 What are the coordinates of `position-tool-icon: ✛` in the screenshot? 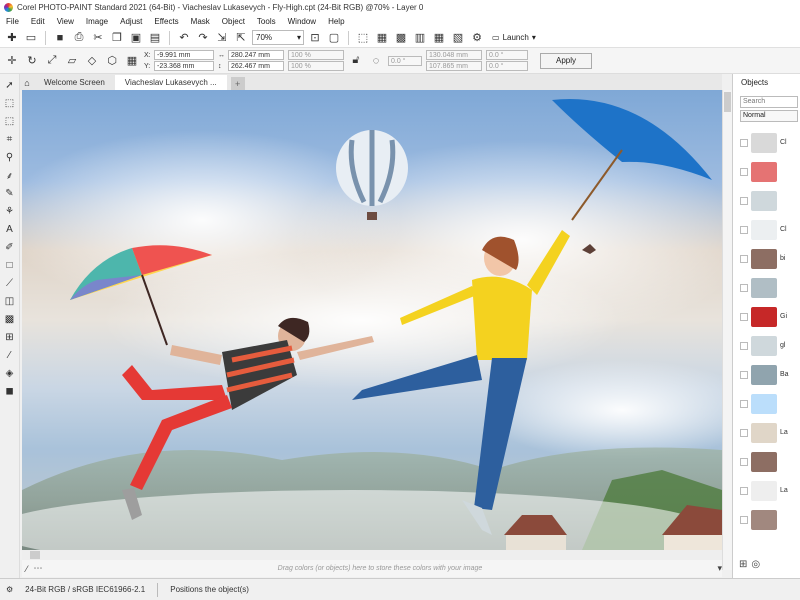 It's located at (12, 61).